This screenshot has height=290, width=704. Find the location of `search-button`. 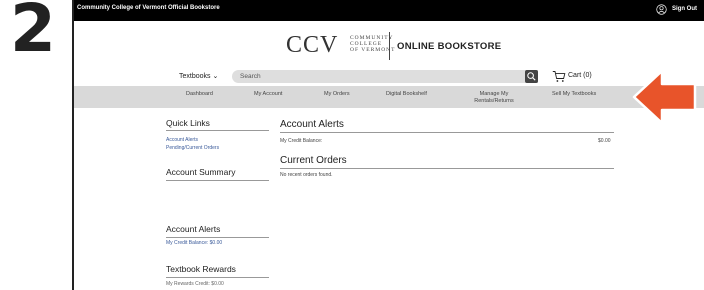

search-button is located at coordinates (531, 76).